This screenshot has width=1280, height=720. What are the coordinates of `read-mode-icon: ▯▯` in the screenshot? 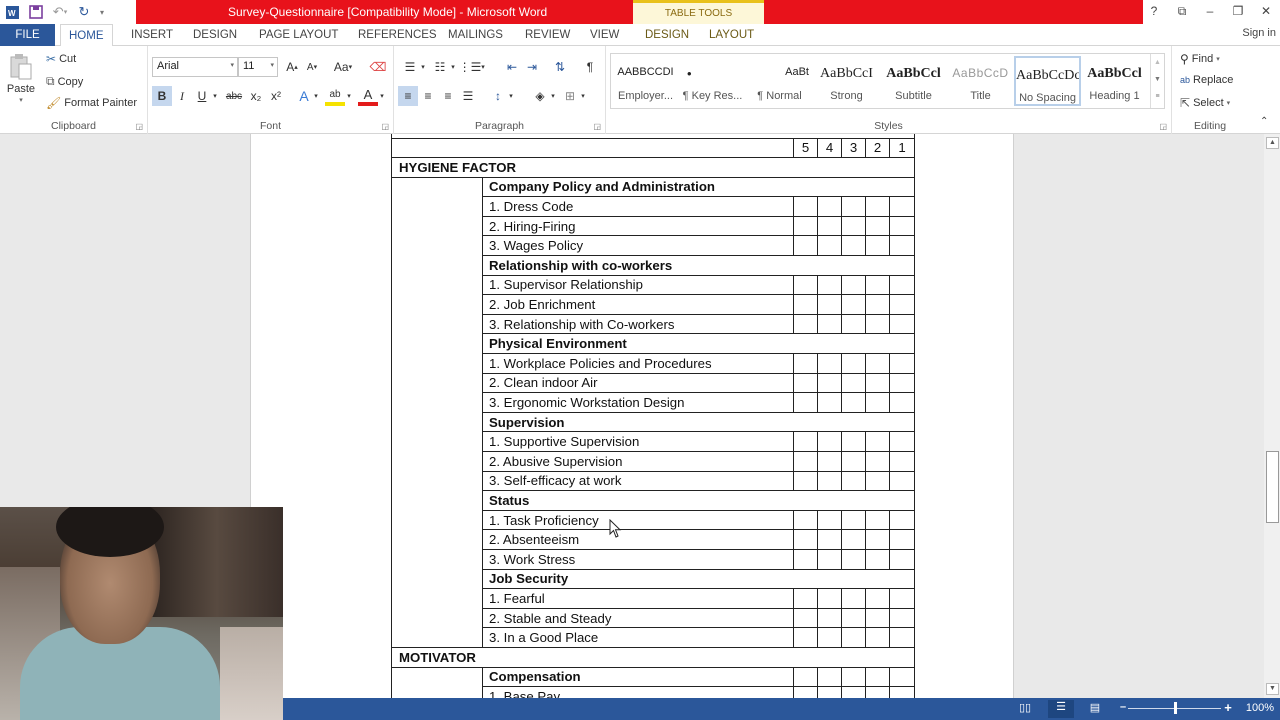 It's located at (1025, 709).